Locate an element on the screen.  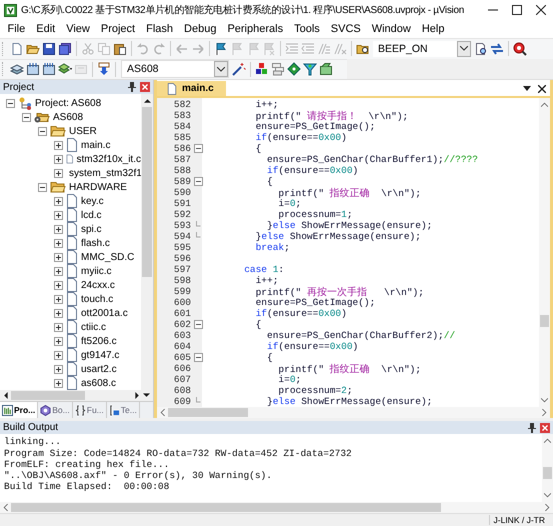
menu-item: Edit is located at coordinates (45, 28).